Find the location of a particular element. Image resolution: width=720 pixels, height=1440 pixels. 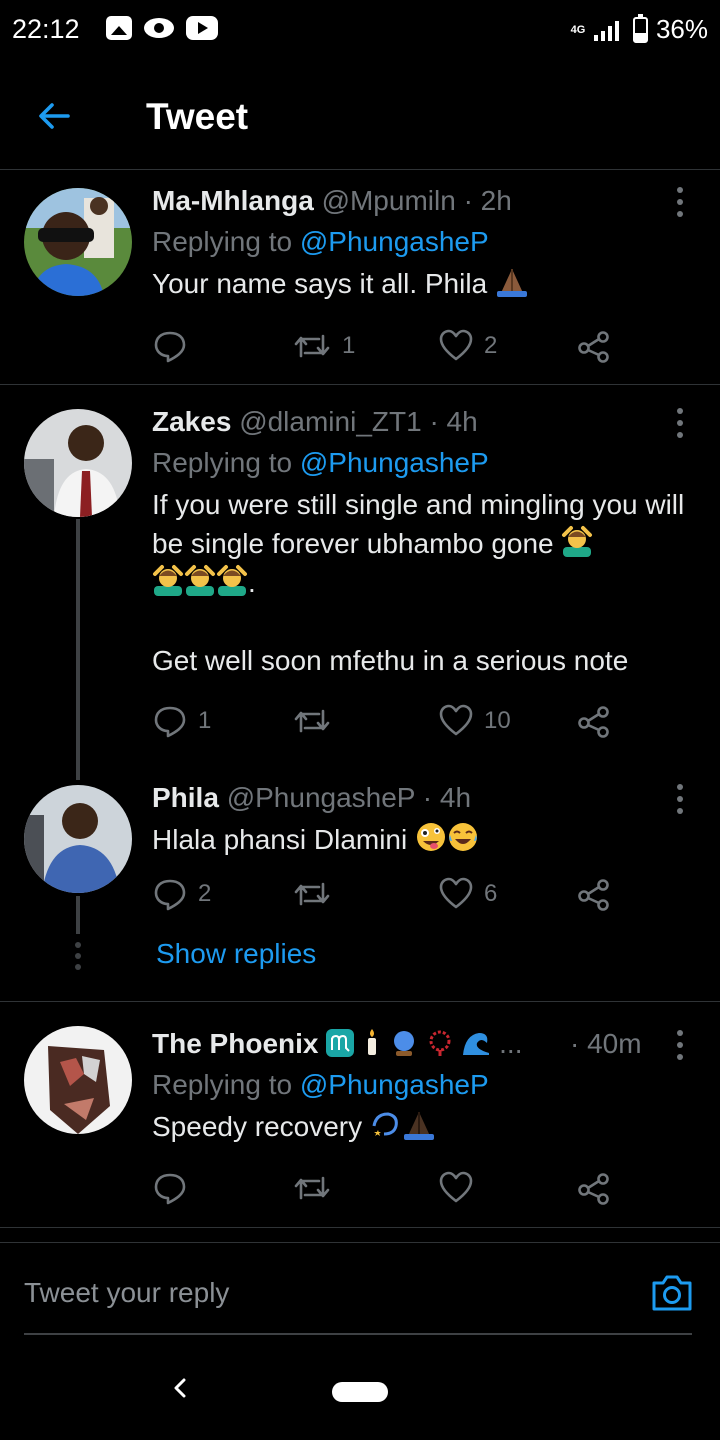

system-back-button is located at coordinates (180, 1388).